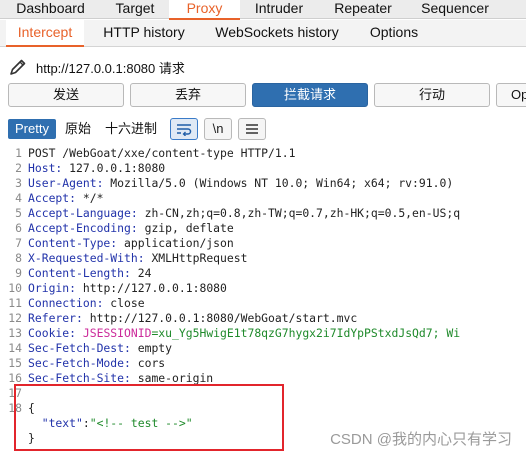  What do you see at coordinates (277, 33) in the screenshot?
I see `tab-websockets-history: WebSockets history` at bounding box center [277, 33].